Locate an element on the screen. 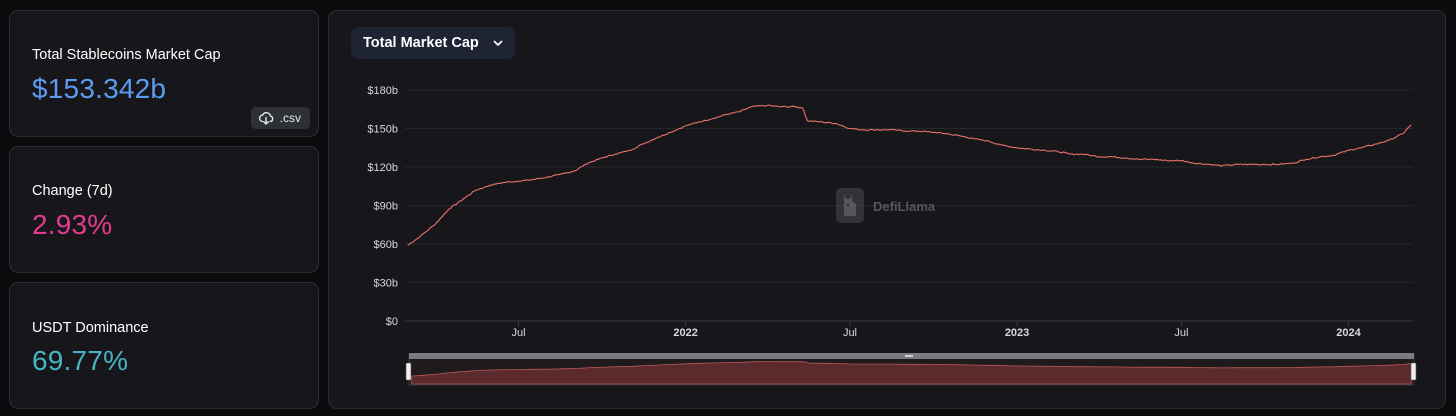  stat-value: 2.93% is located at coordinates (72, 224).